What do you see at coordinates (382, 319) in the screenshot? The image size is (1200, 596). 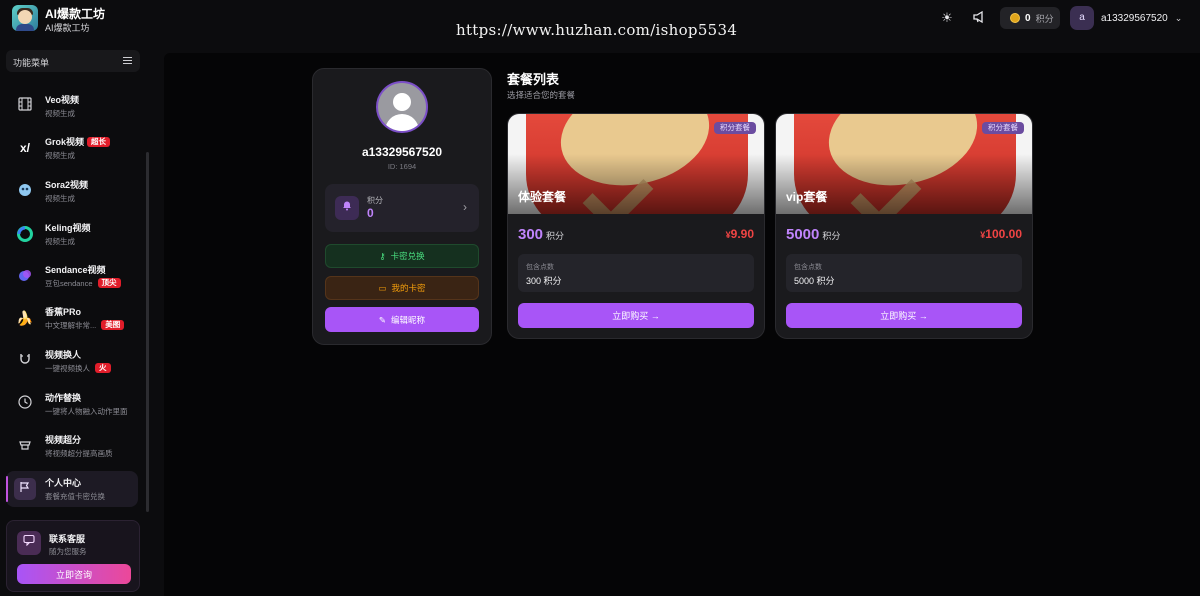 I see `edit-icon: ✎` at bounding box center [382, 319].